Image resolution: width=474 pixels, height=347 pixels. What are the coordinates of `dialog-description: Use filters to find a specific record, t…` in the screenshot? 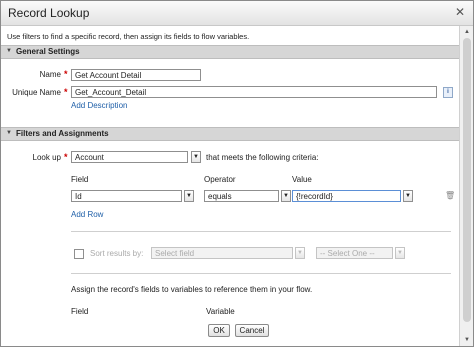 It's located at (128, 36).